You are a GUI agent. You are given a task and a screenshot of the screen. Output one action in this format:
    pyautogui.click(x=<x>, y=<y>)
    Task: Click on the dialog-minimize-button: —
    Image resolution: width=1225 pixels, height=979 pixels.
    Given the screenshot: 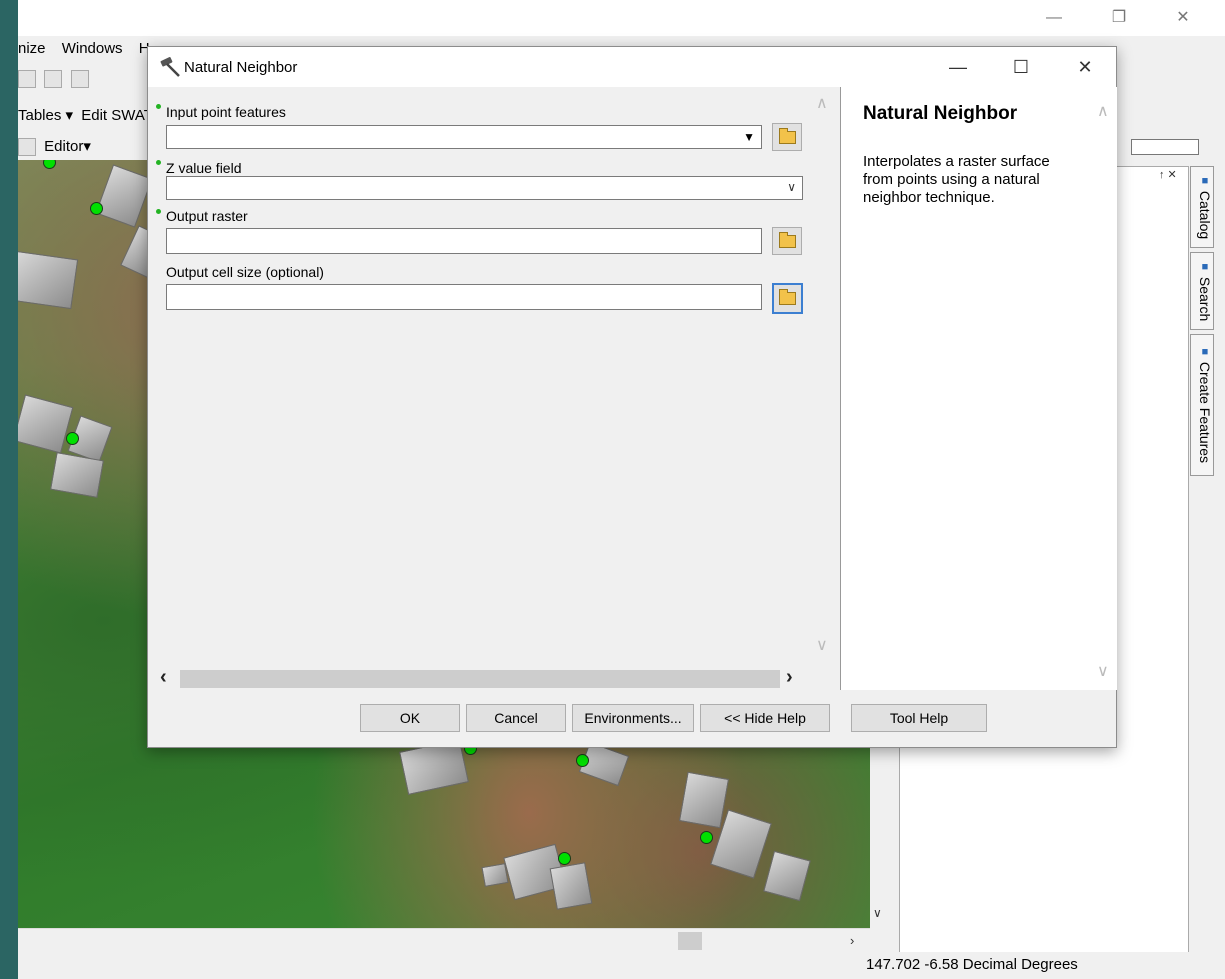 What is the action you would take?
    pyautogui.click(x=958, y=67)
    